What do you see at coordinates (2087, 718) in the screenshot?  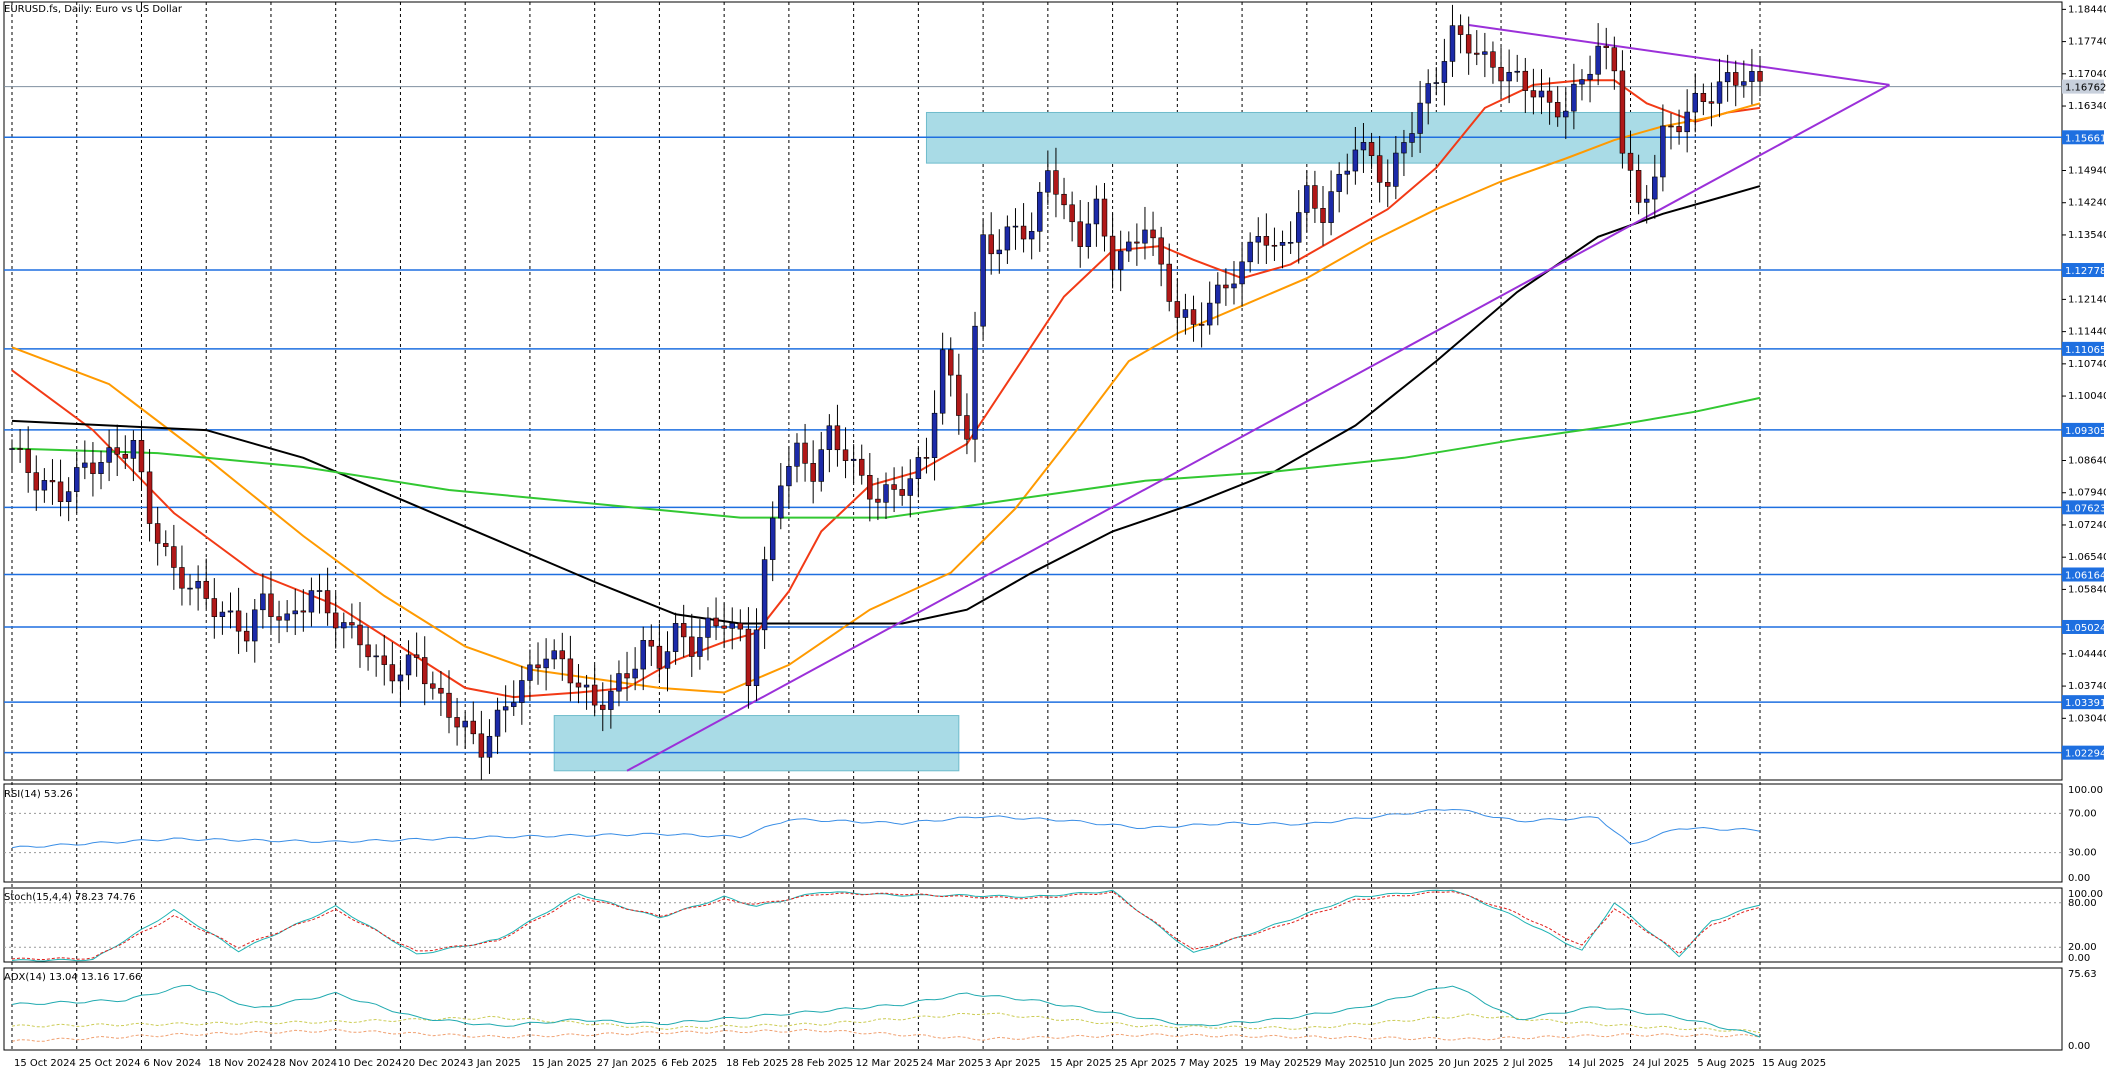 I see `price-tick-label: 1.03040` at bounding box center [2087, 718].